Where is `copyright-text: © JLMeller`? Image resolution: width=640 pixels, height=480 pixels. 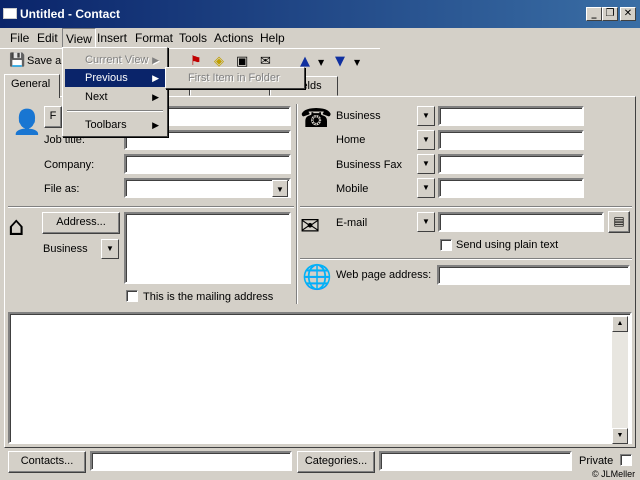
copyright-text: © JLMeller is located at coordinates (614, 474).